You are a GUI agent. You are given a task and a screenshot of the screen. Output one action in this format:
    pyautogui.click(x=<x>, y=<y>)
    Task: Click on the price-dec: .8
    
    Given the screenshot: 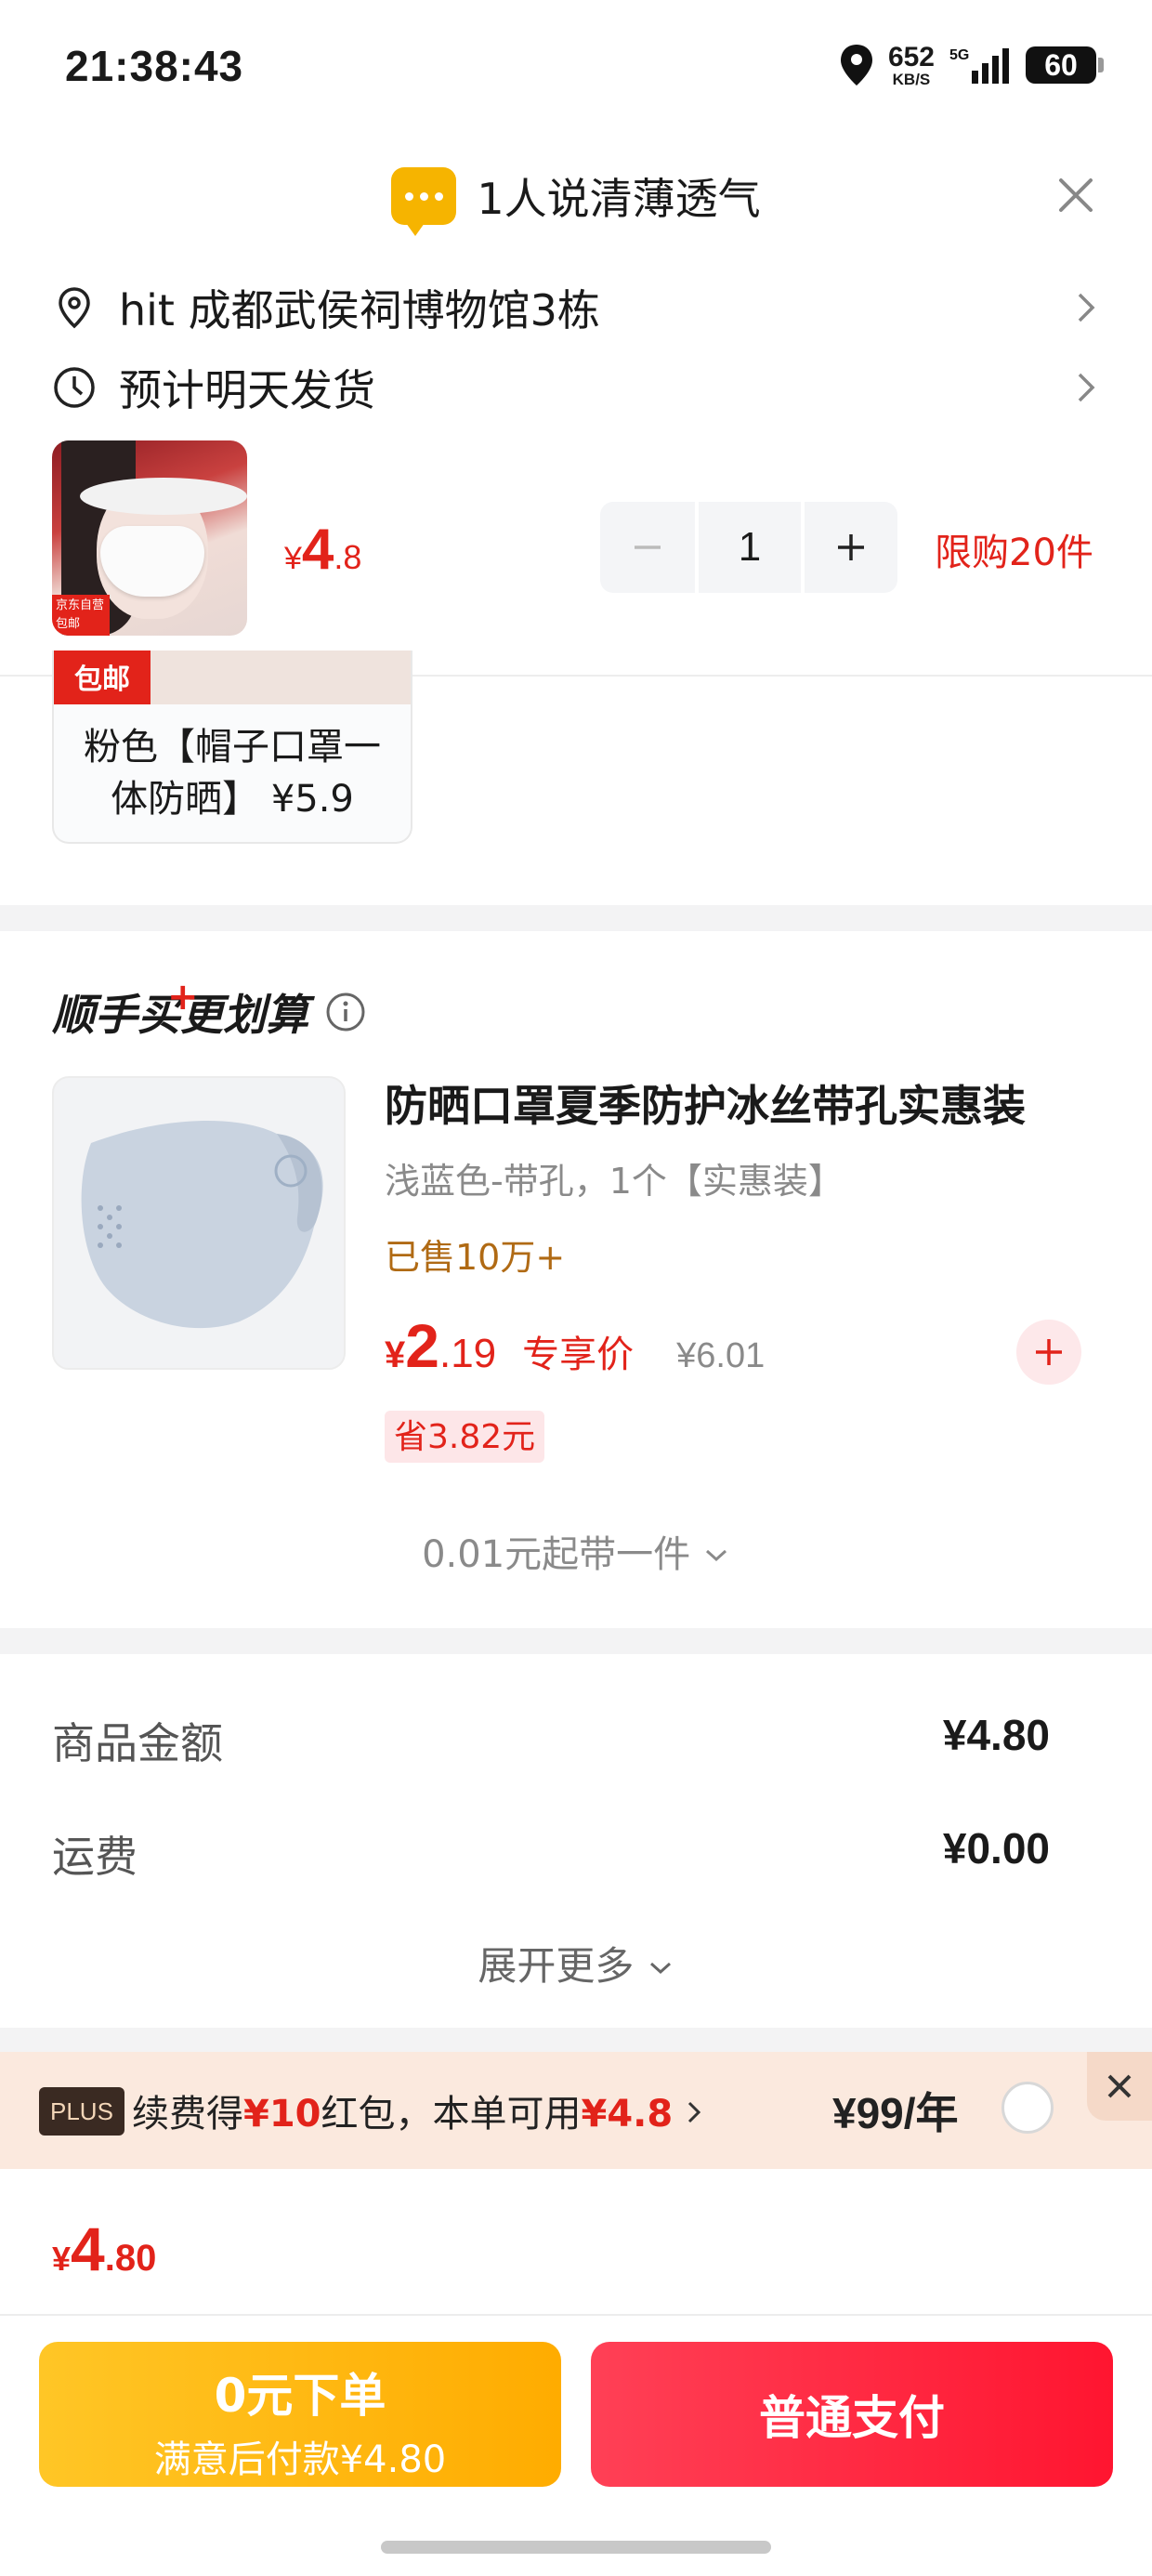 What is the action you would take?
    pyautogui.click(x=348, y=557)
    